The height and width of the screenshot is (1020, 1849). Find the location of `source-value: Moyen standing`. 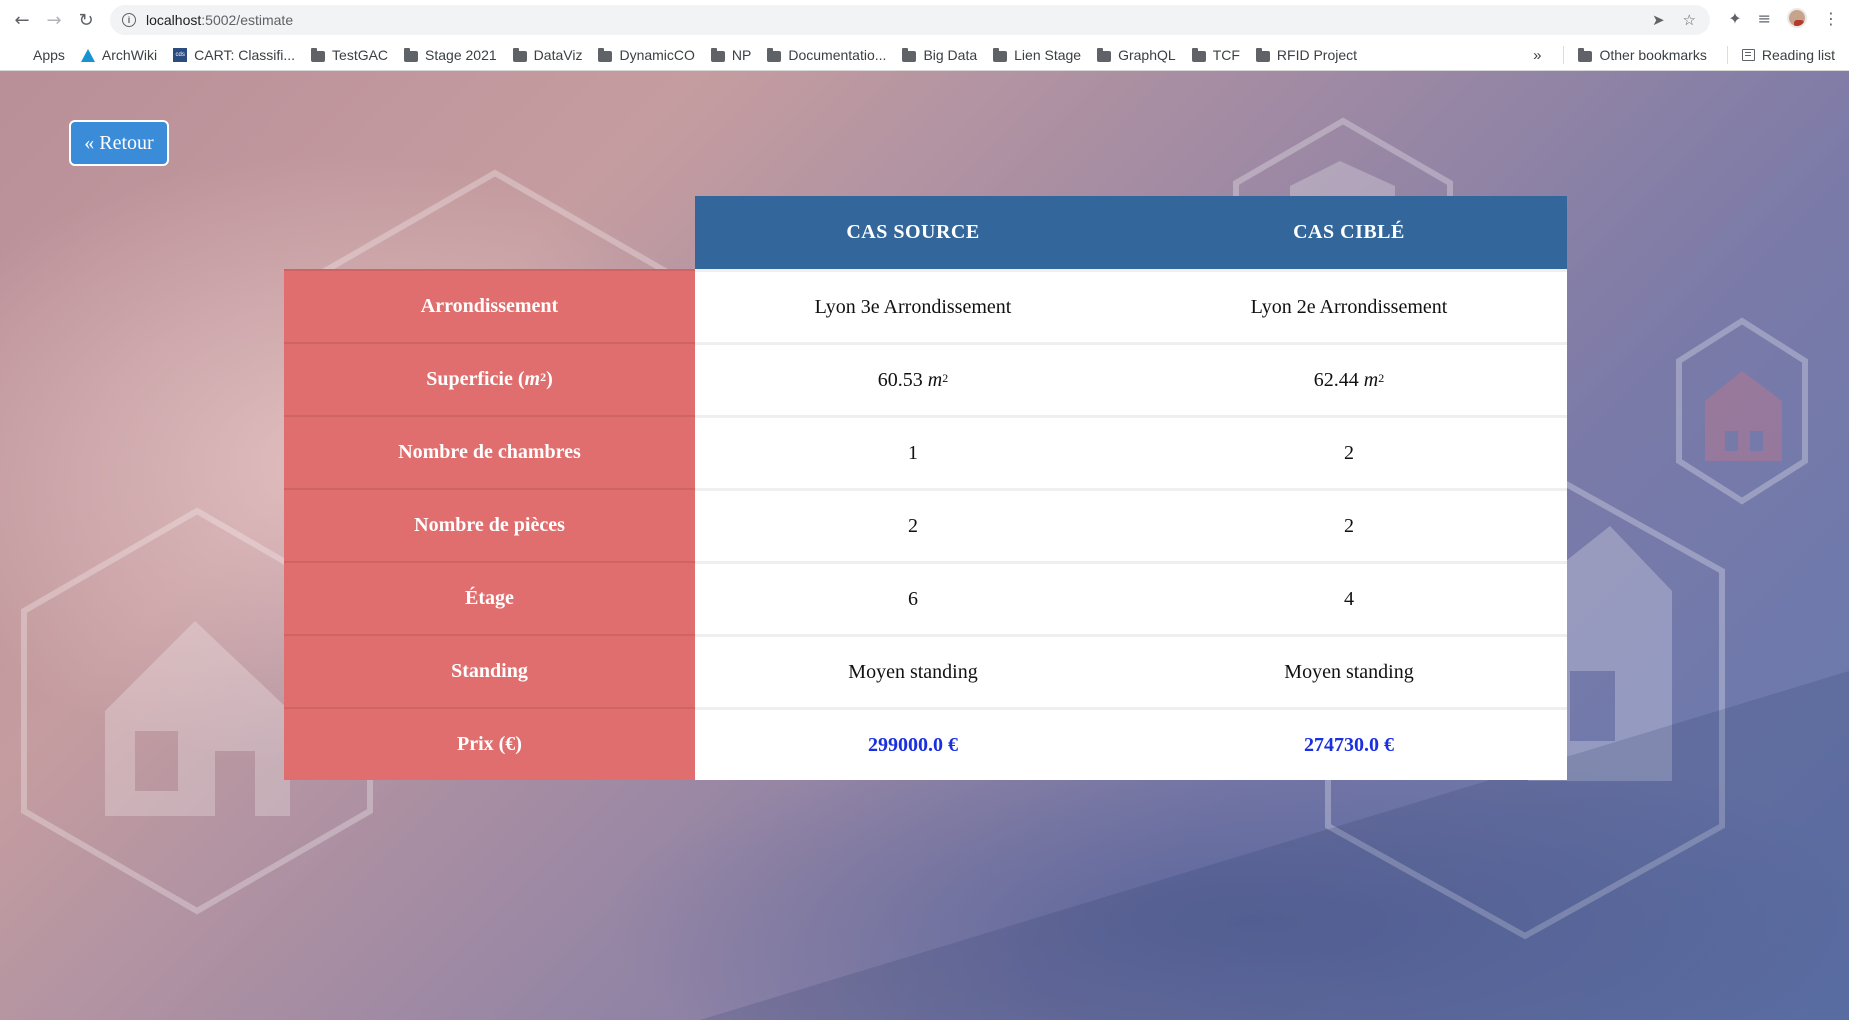

source-value: Moyen standing is located at coordinates (913, 670).